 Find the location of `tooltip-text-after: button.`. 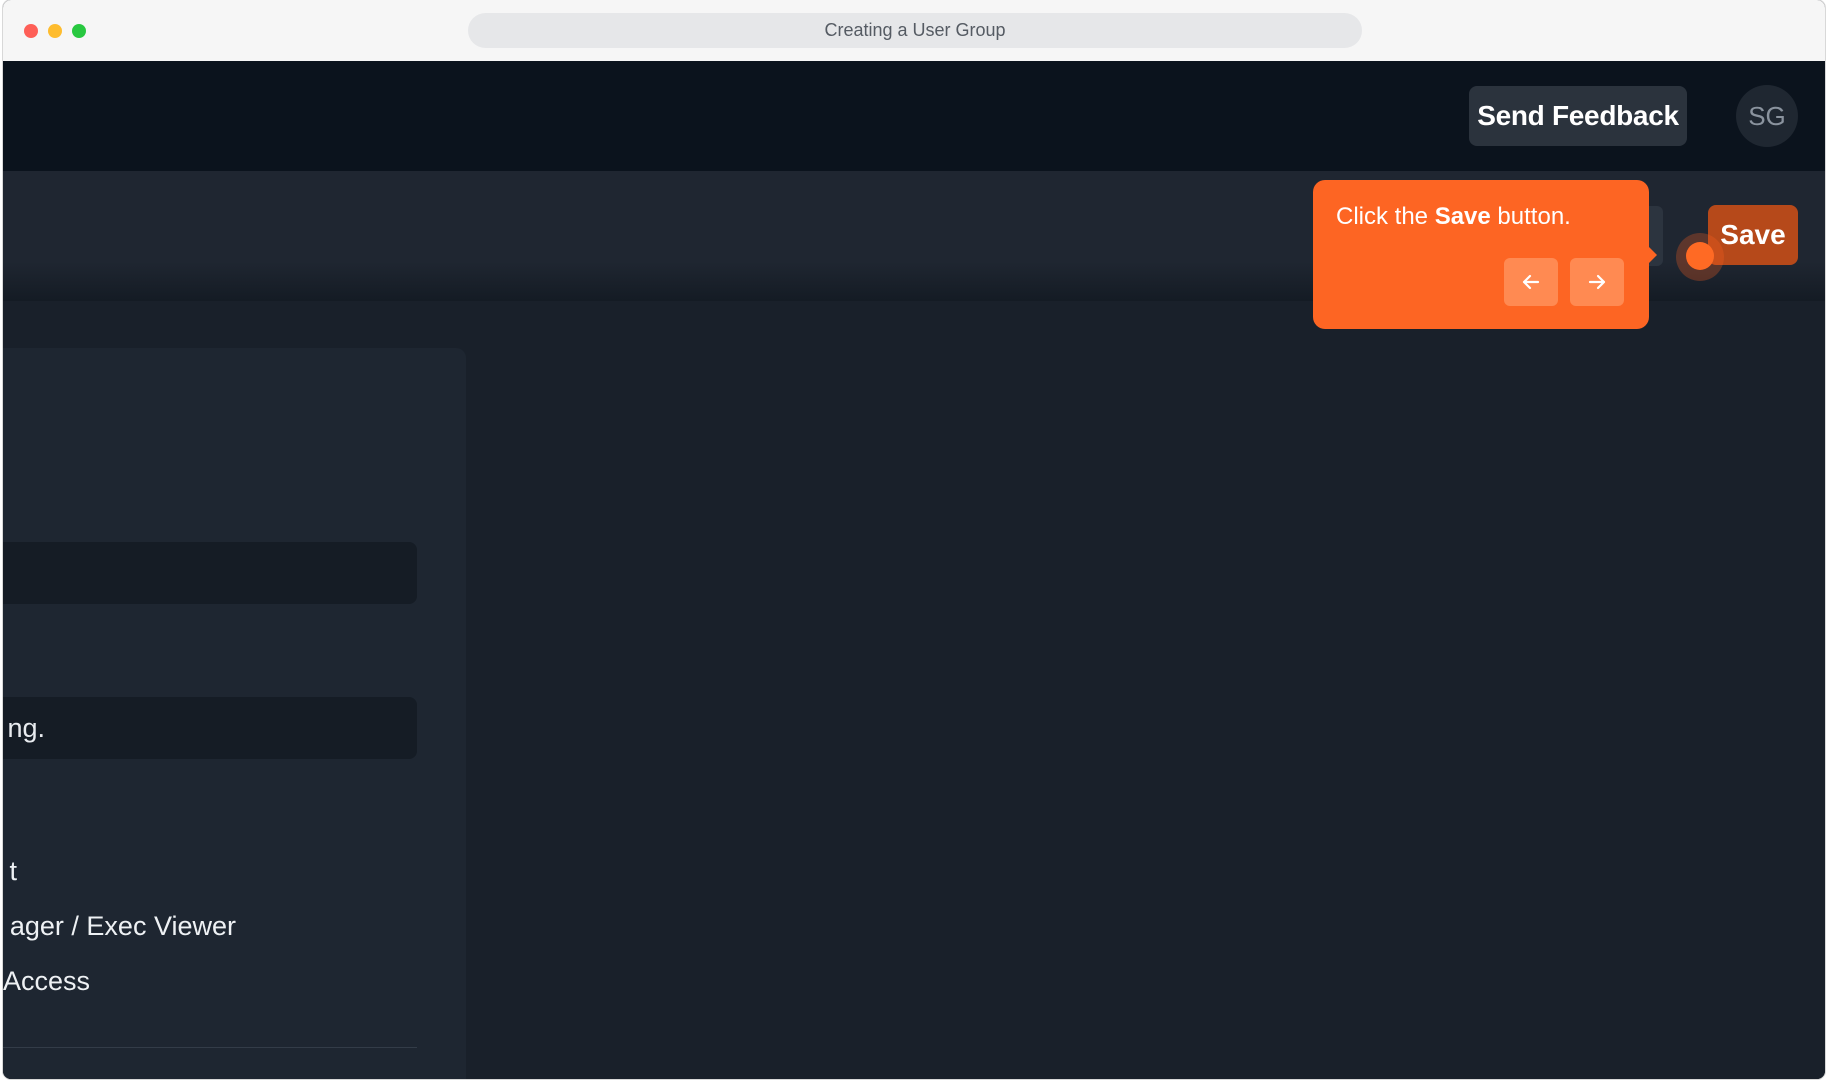

tooltip-text-after: button. is located at coordinates (1530, 216).